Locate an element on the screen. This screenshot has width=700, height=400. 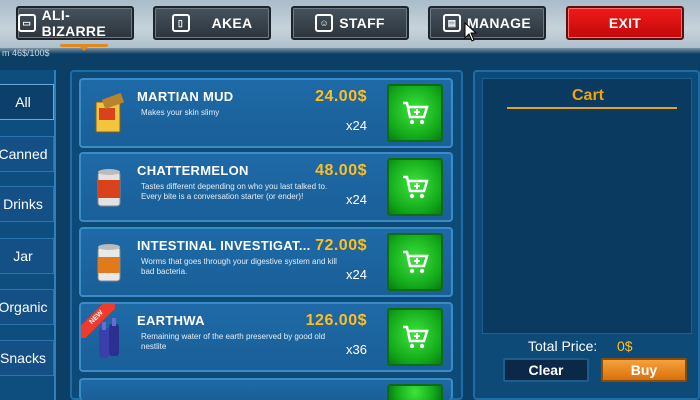
staff-button: ☺ STAFF is located at coordinates (350, 23).